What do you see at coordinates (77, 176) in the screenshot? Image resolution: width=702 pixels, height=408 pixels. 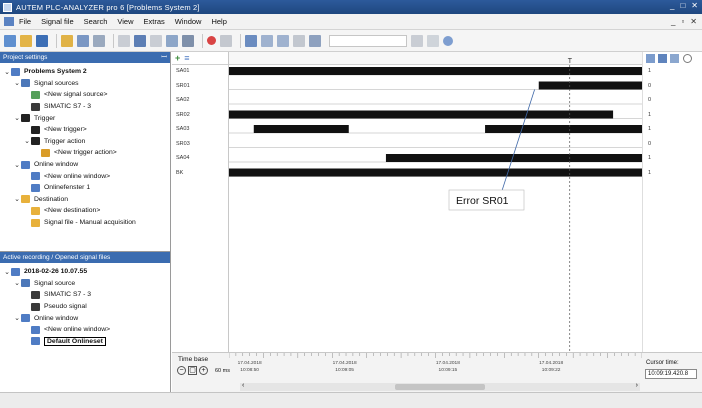 I see `tree-node-label: <New online window>` at bounding box center [77, 176].